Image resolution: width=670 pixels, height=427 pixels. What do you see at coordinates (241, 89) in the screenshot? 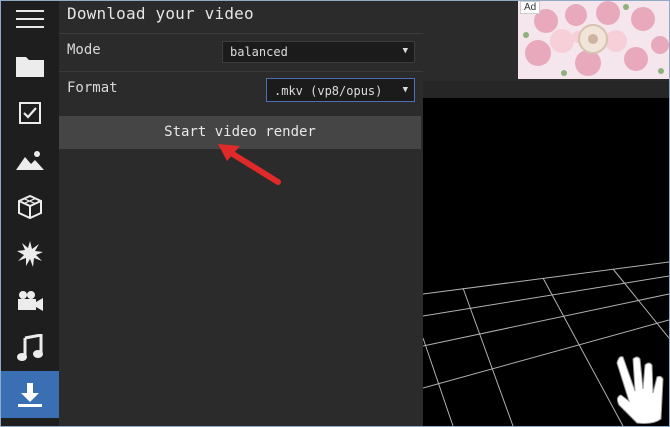
I see `format-row: Format .mkv (vp8/opus) ▼` at bounding box center [241, 89].